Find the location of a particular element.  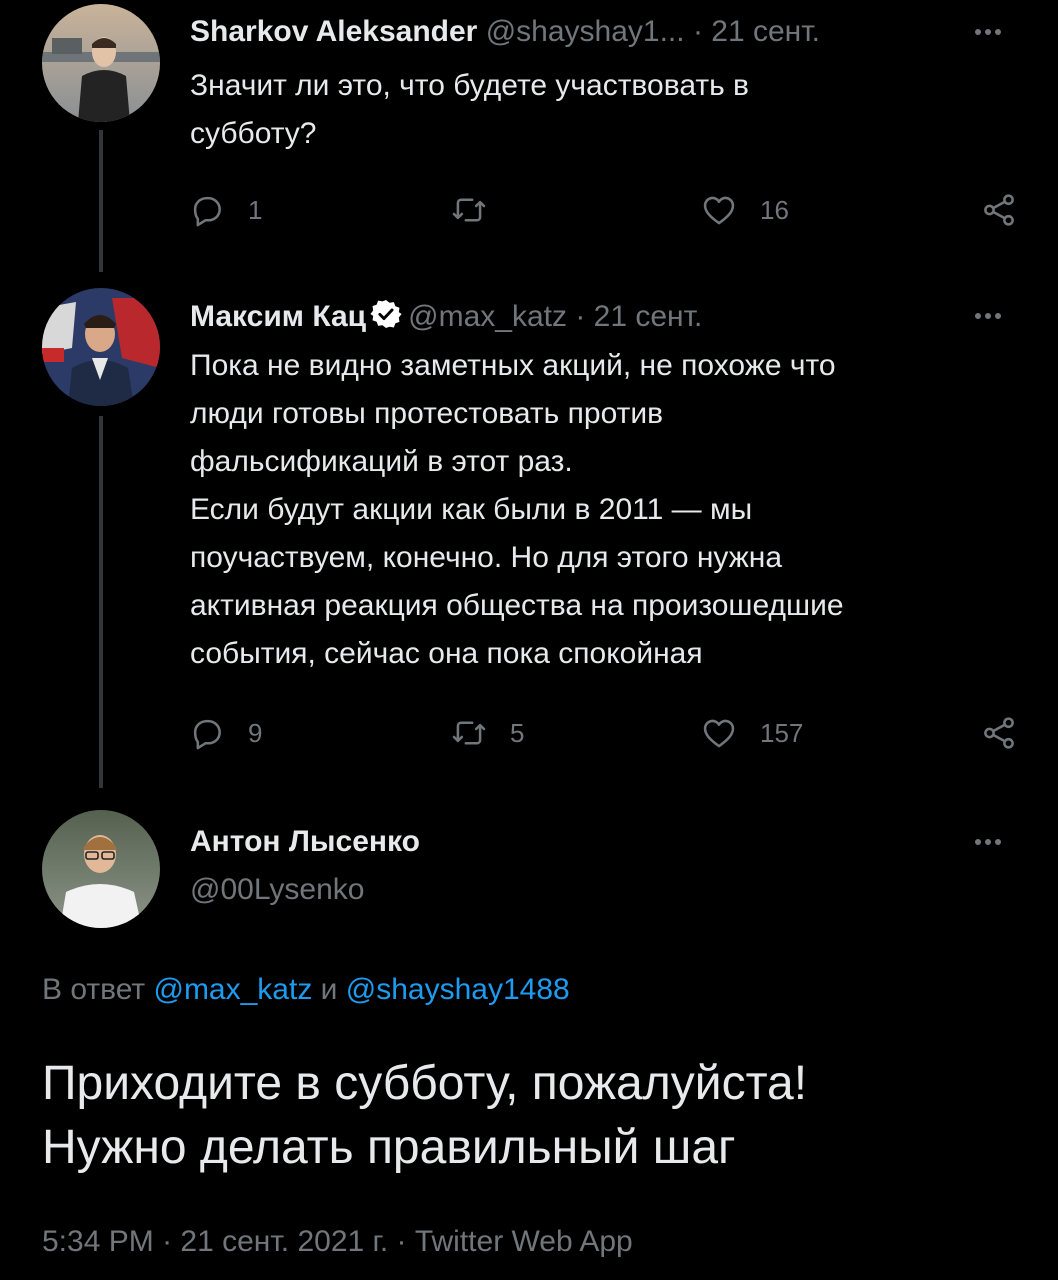

reply-prefix: В ответ is located at coordinates (94, 989).